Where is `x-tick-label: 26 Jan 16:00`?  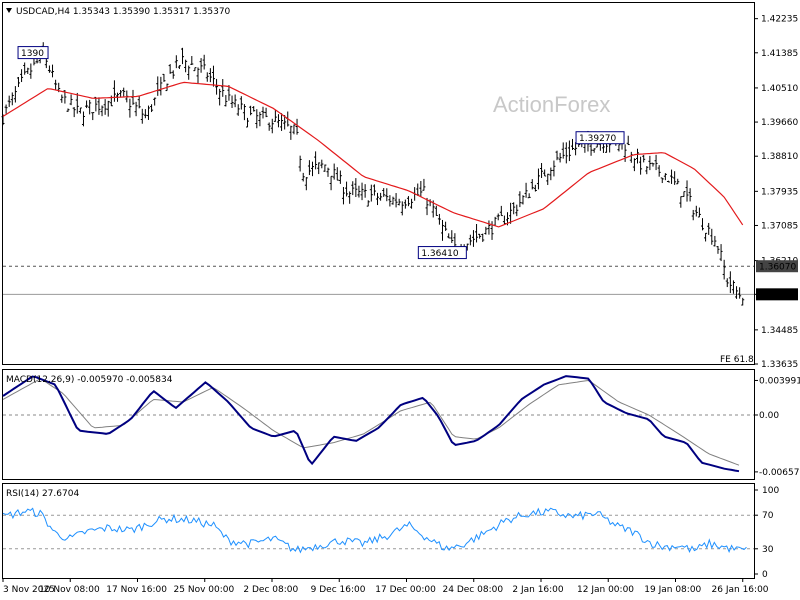
x-tick-label: 26 Jan 16:00 is located at coordinates (740, 590).